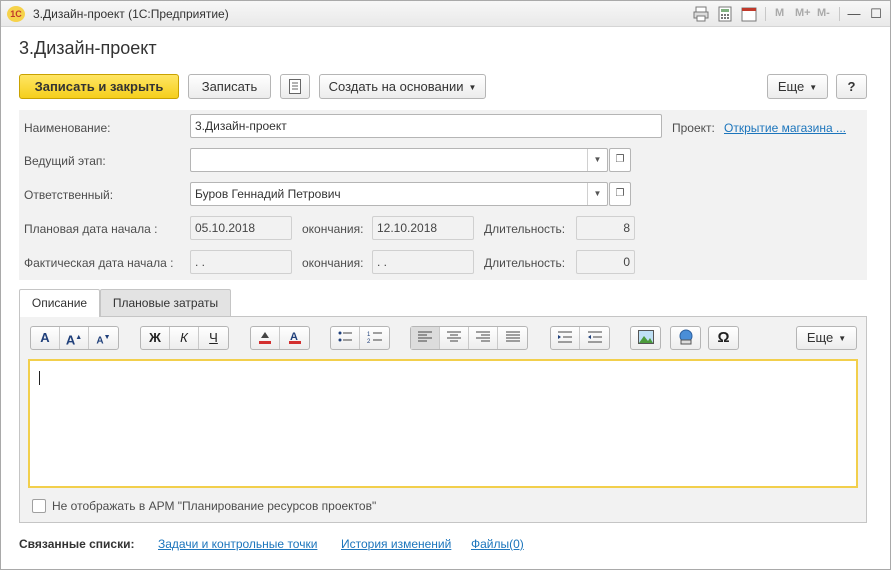  I want to click on font-increase-button: A▲, so click(74, 338).